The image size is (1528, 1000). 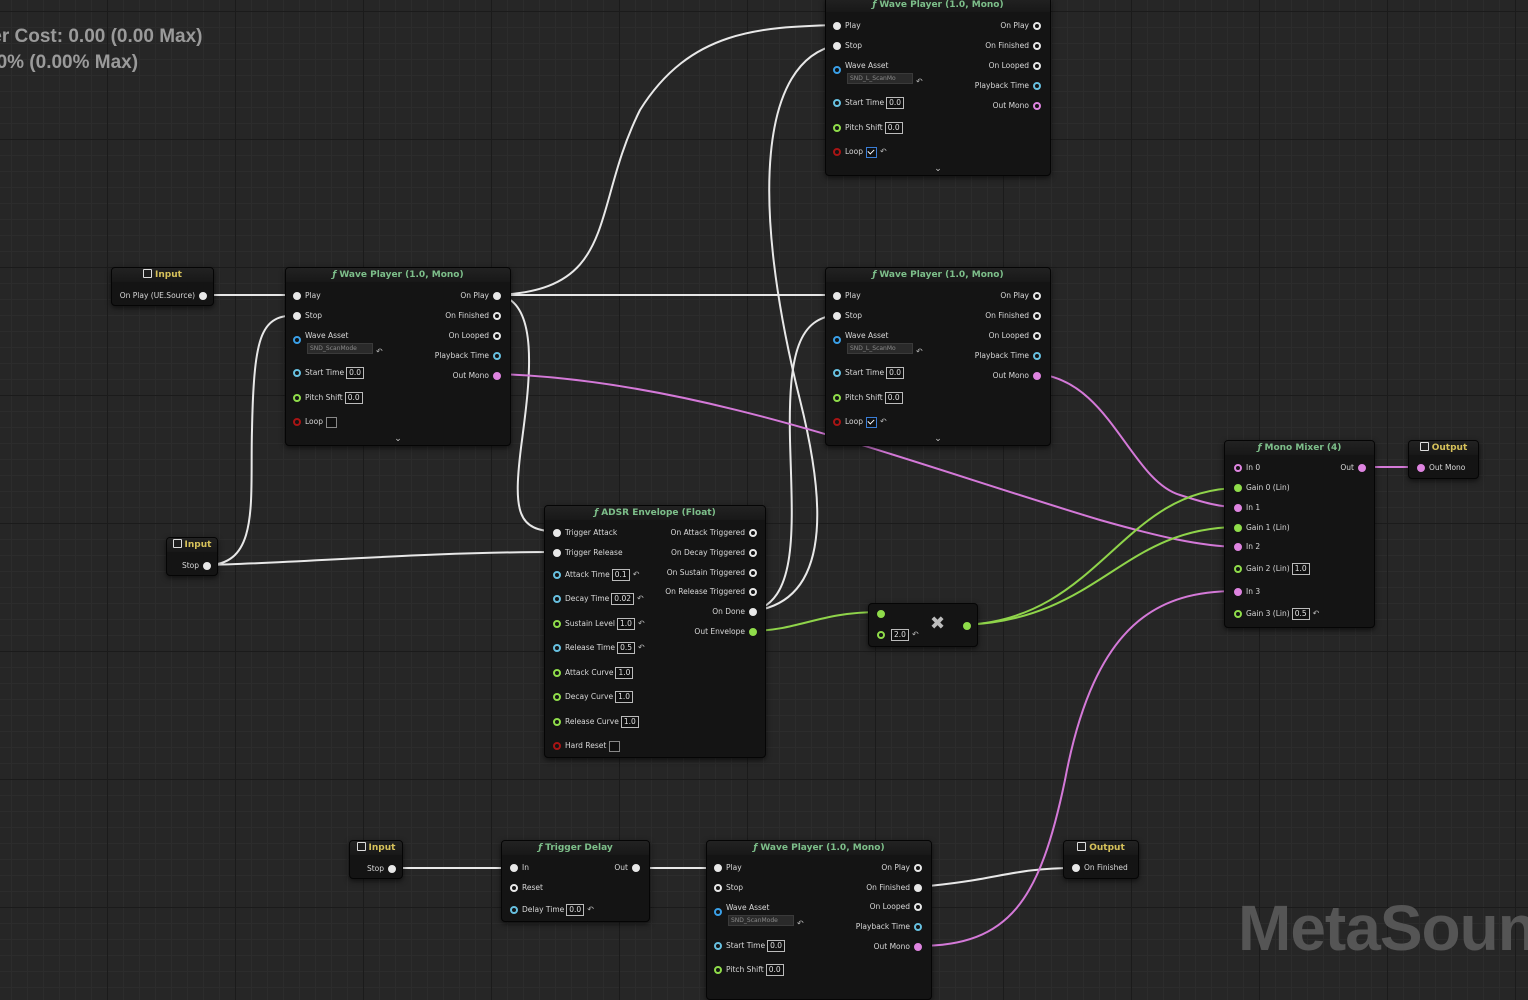 I want to click on pin-decay-curve: Decay Curve 1.0, so click(x=595, y=697).